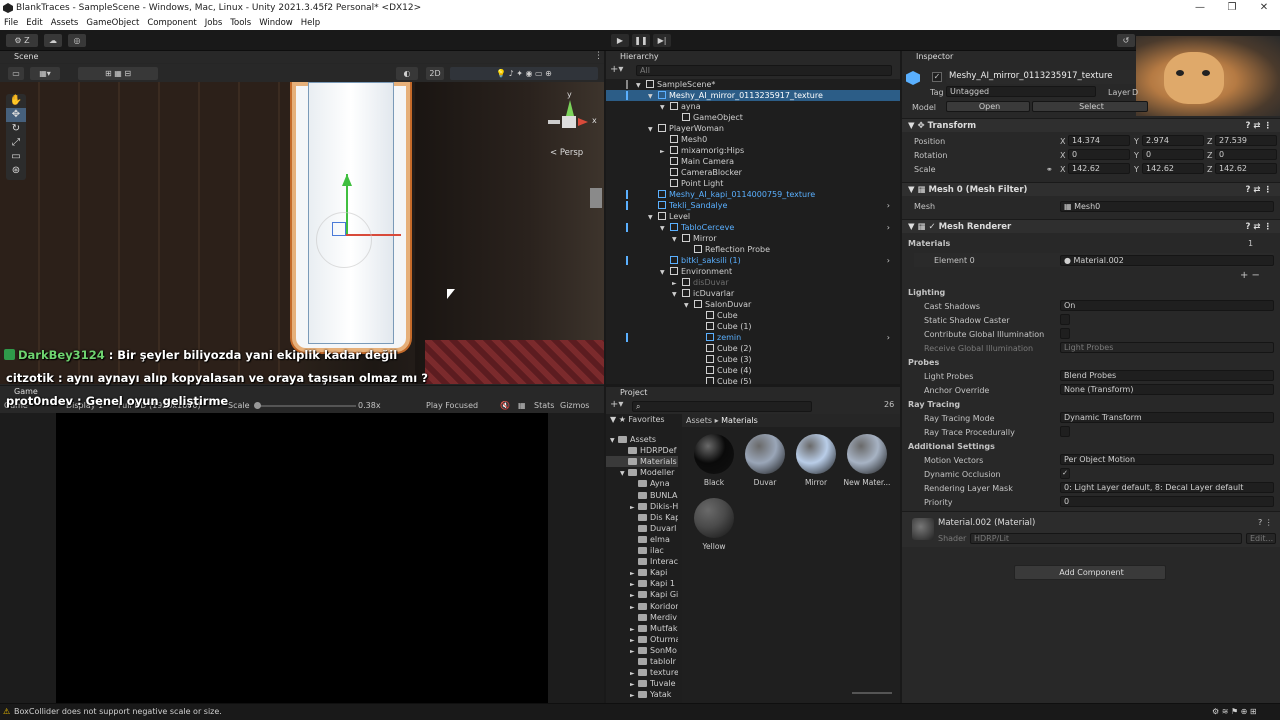 The image size is (1280, 720). I want to click on scale-z-field: 142.62, so click(1246, 168).